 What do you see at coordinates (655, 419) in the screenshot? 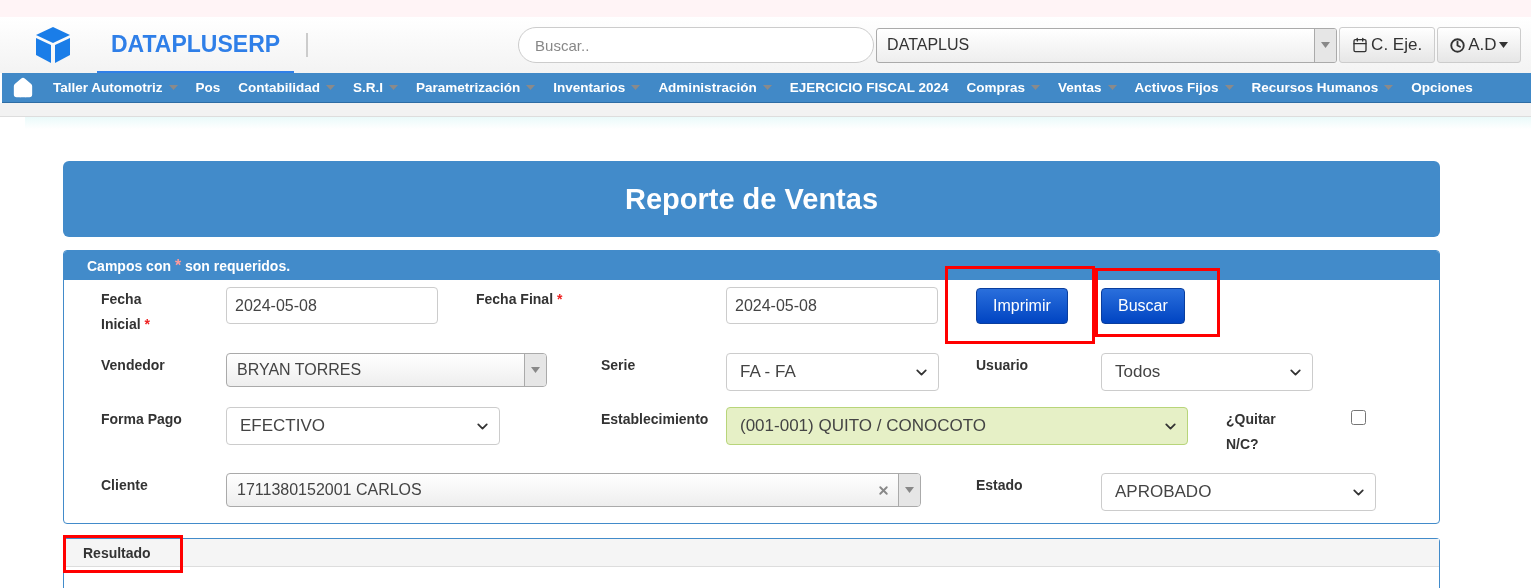
I see `field-label: Establecimiento` at bounding box center [655, 419].